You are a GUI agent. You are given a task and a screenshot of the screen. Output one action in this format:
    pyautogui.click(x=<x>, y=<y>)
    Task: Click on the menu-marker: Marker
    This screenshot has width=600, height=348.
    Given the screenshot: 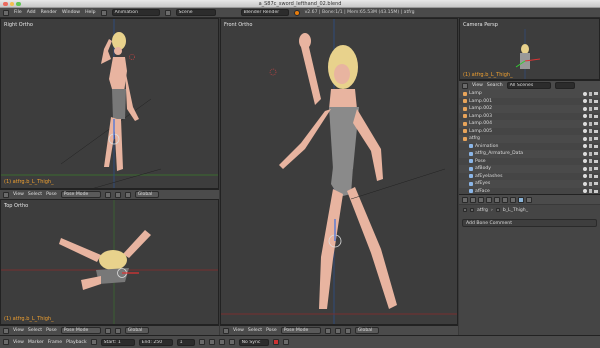 What is the action you would take?
    pyautogui.click(x=36, y=342)
    